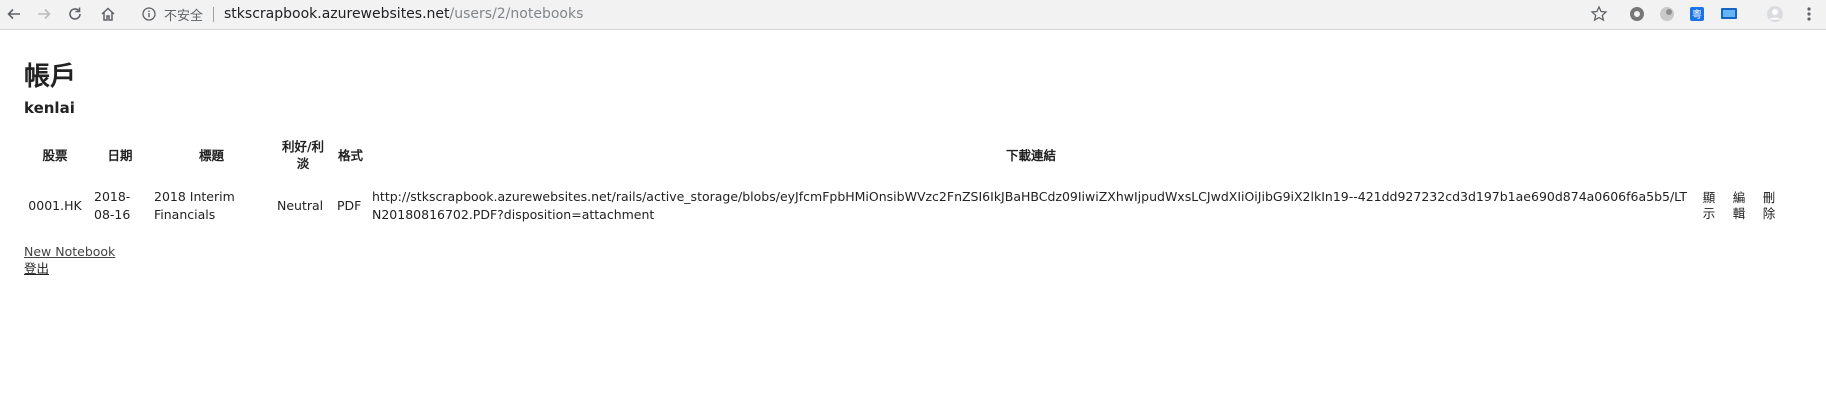 The height and width of the screenshot is (420, 1826). Describe the element at coordinates (1637, 14) in the screenshot. I see `extension-gear-icon` at that location.